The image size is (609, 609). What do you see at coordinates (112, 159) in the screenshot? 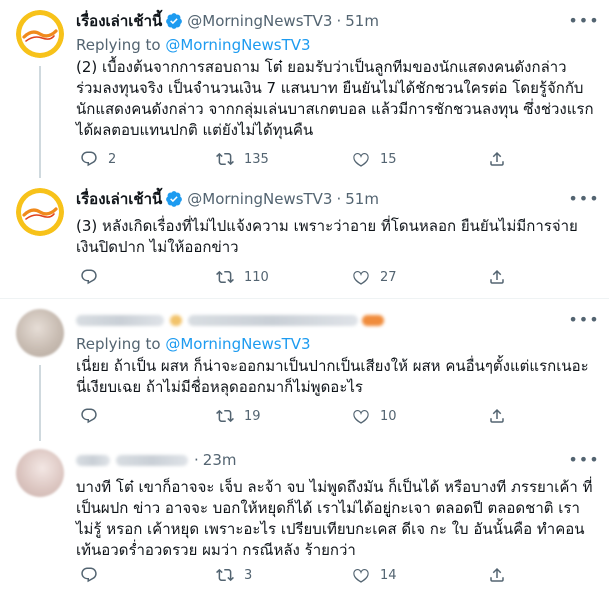
I see `reply-count: 2` at bounding box center [112, 159].